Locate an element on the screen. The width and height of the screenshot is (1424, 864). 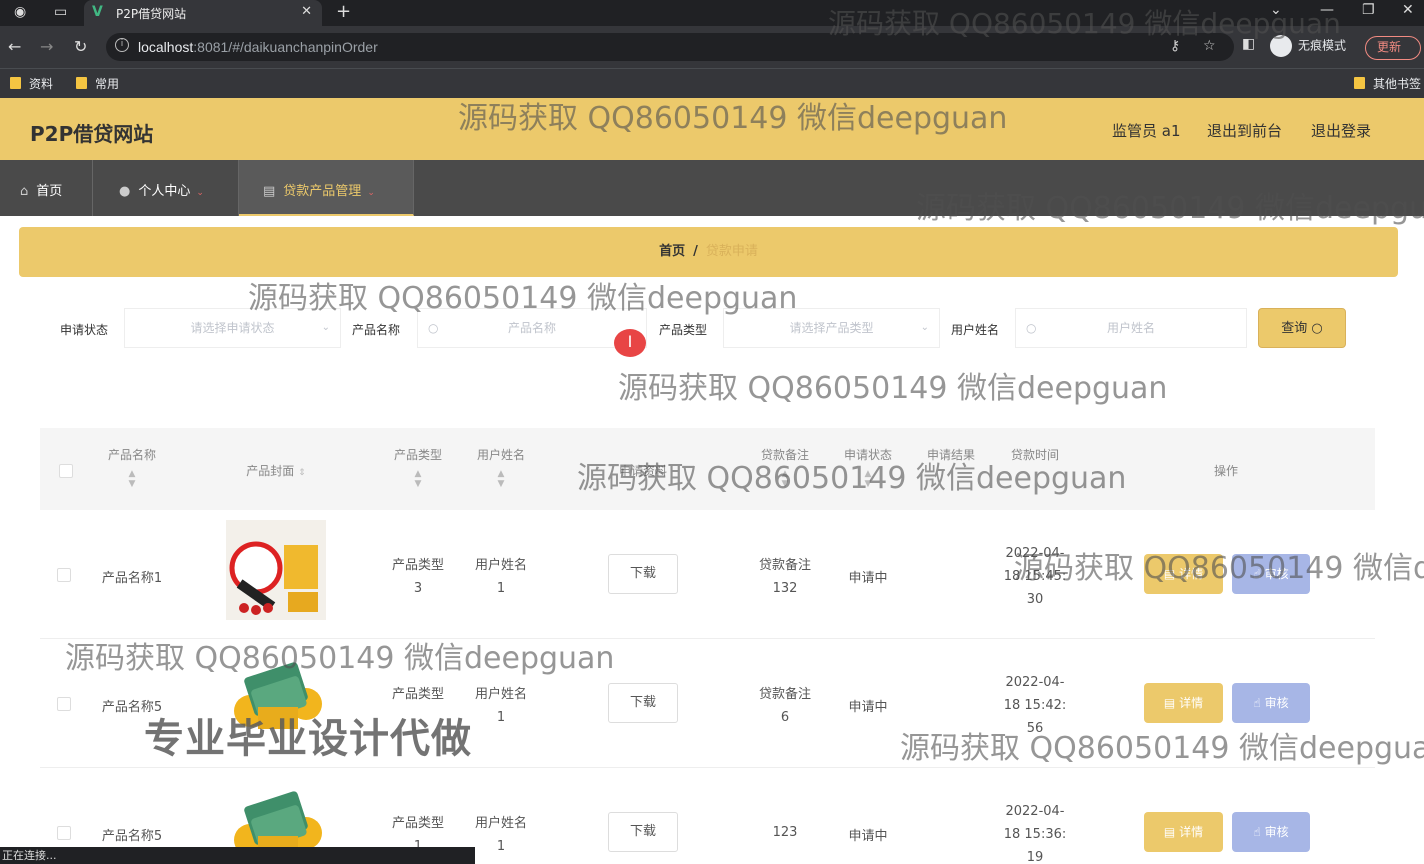
col-product-type: 产品类型 ▲ ▼ is located at coordinates (418, 467).